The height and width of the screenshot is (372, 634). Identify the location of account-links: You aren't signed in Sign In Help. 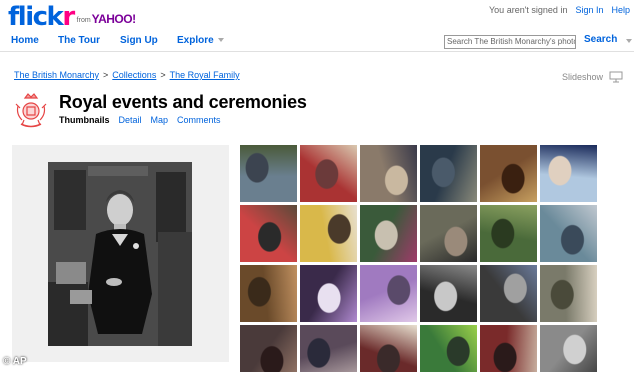
(559, 10).